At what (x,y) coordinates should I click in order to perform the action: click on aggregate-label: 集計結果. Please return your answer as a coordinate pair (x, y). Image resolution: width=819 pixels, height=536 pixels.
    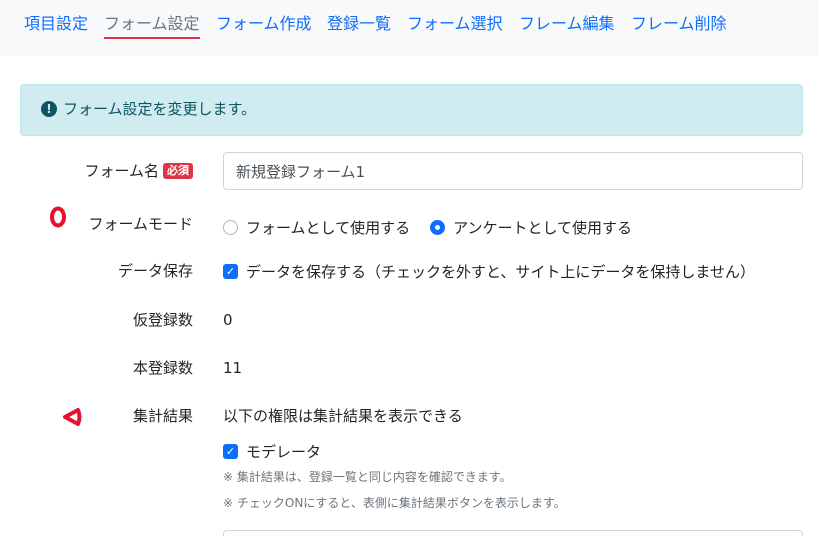
    Looking at the image, I should click on (162, 416).